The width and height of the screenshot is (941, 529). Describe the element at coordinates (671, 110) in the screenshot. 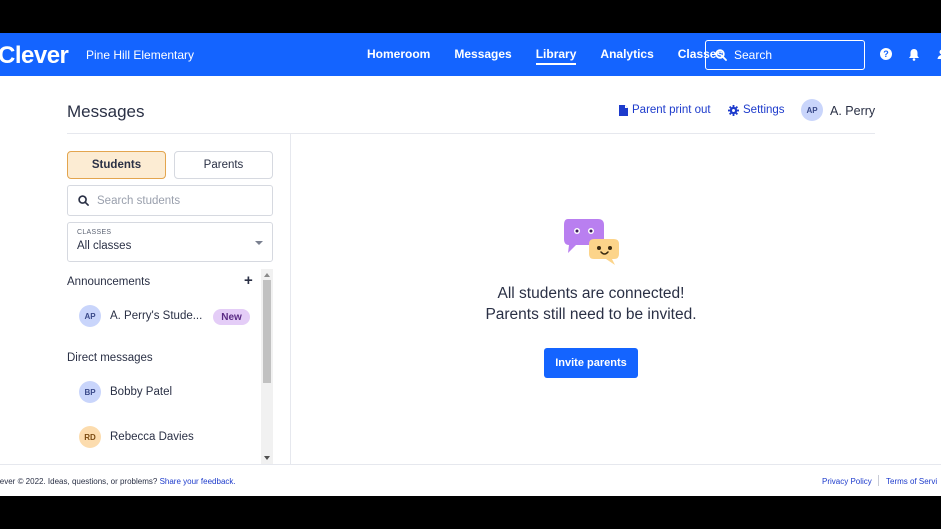

I see `parent-print-out-label: Parent print out` at that location.